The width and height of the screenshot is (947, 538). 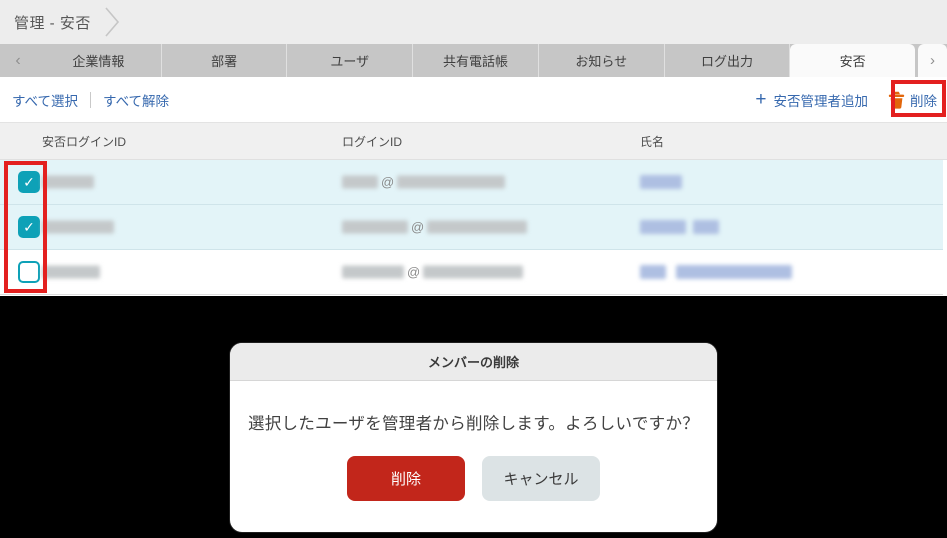 I want to click on cancel-button: キャンセル, so click(x=541, y=478).